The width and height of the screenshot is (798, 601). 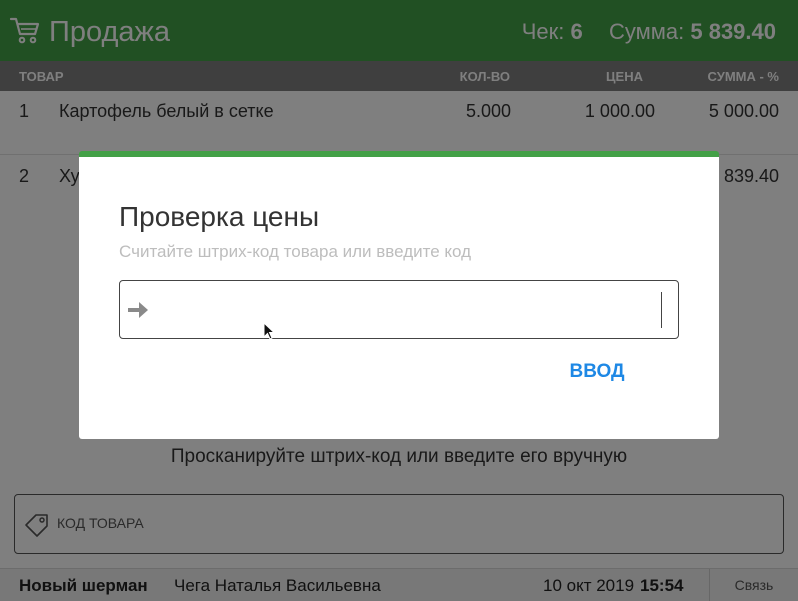 I want to click on text-caret, so click(x=661, y=310).